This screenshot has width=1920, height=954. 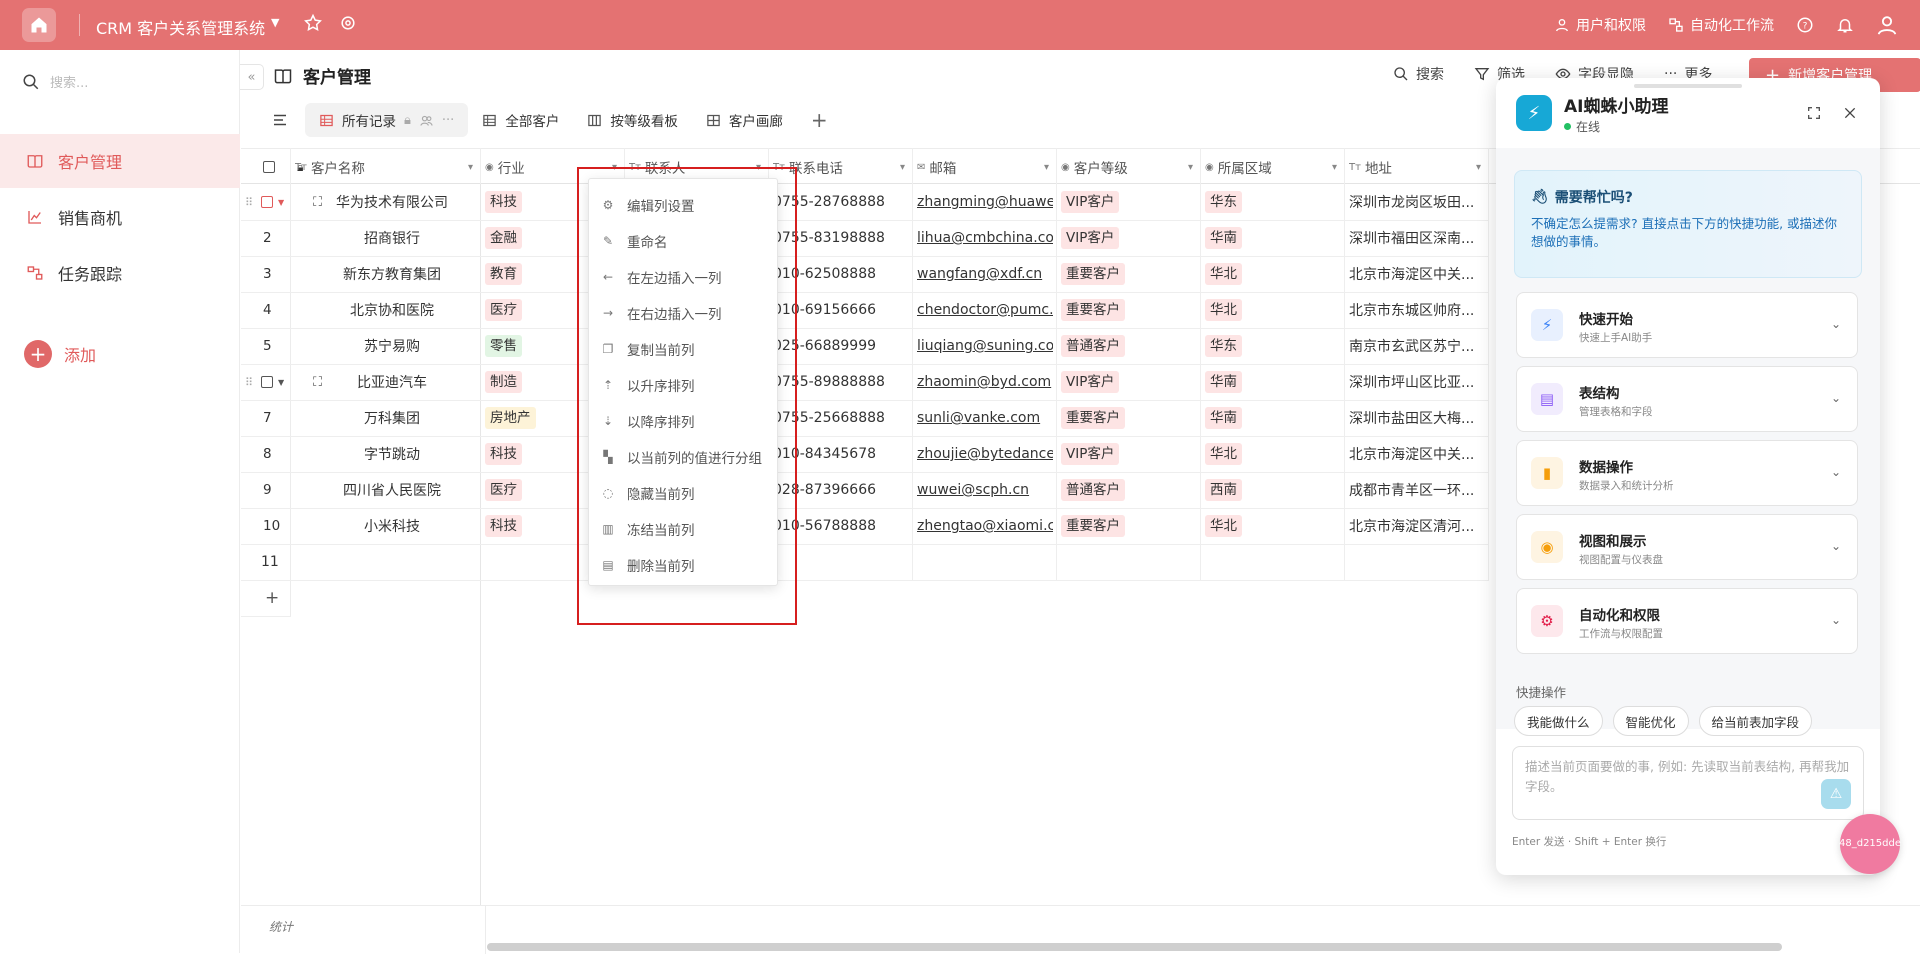 I want to click on search-button: 搜索, so click(x=1418, y=74).